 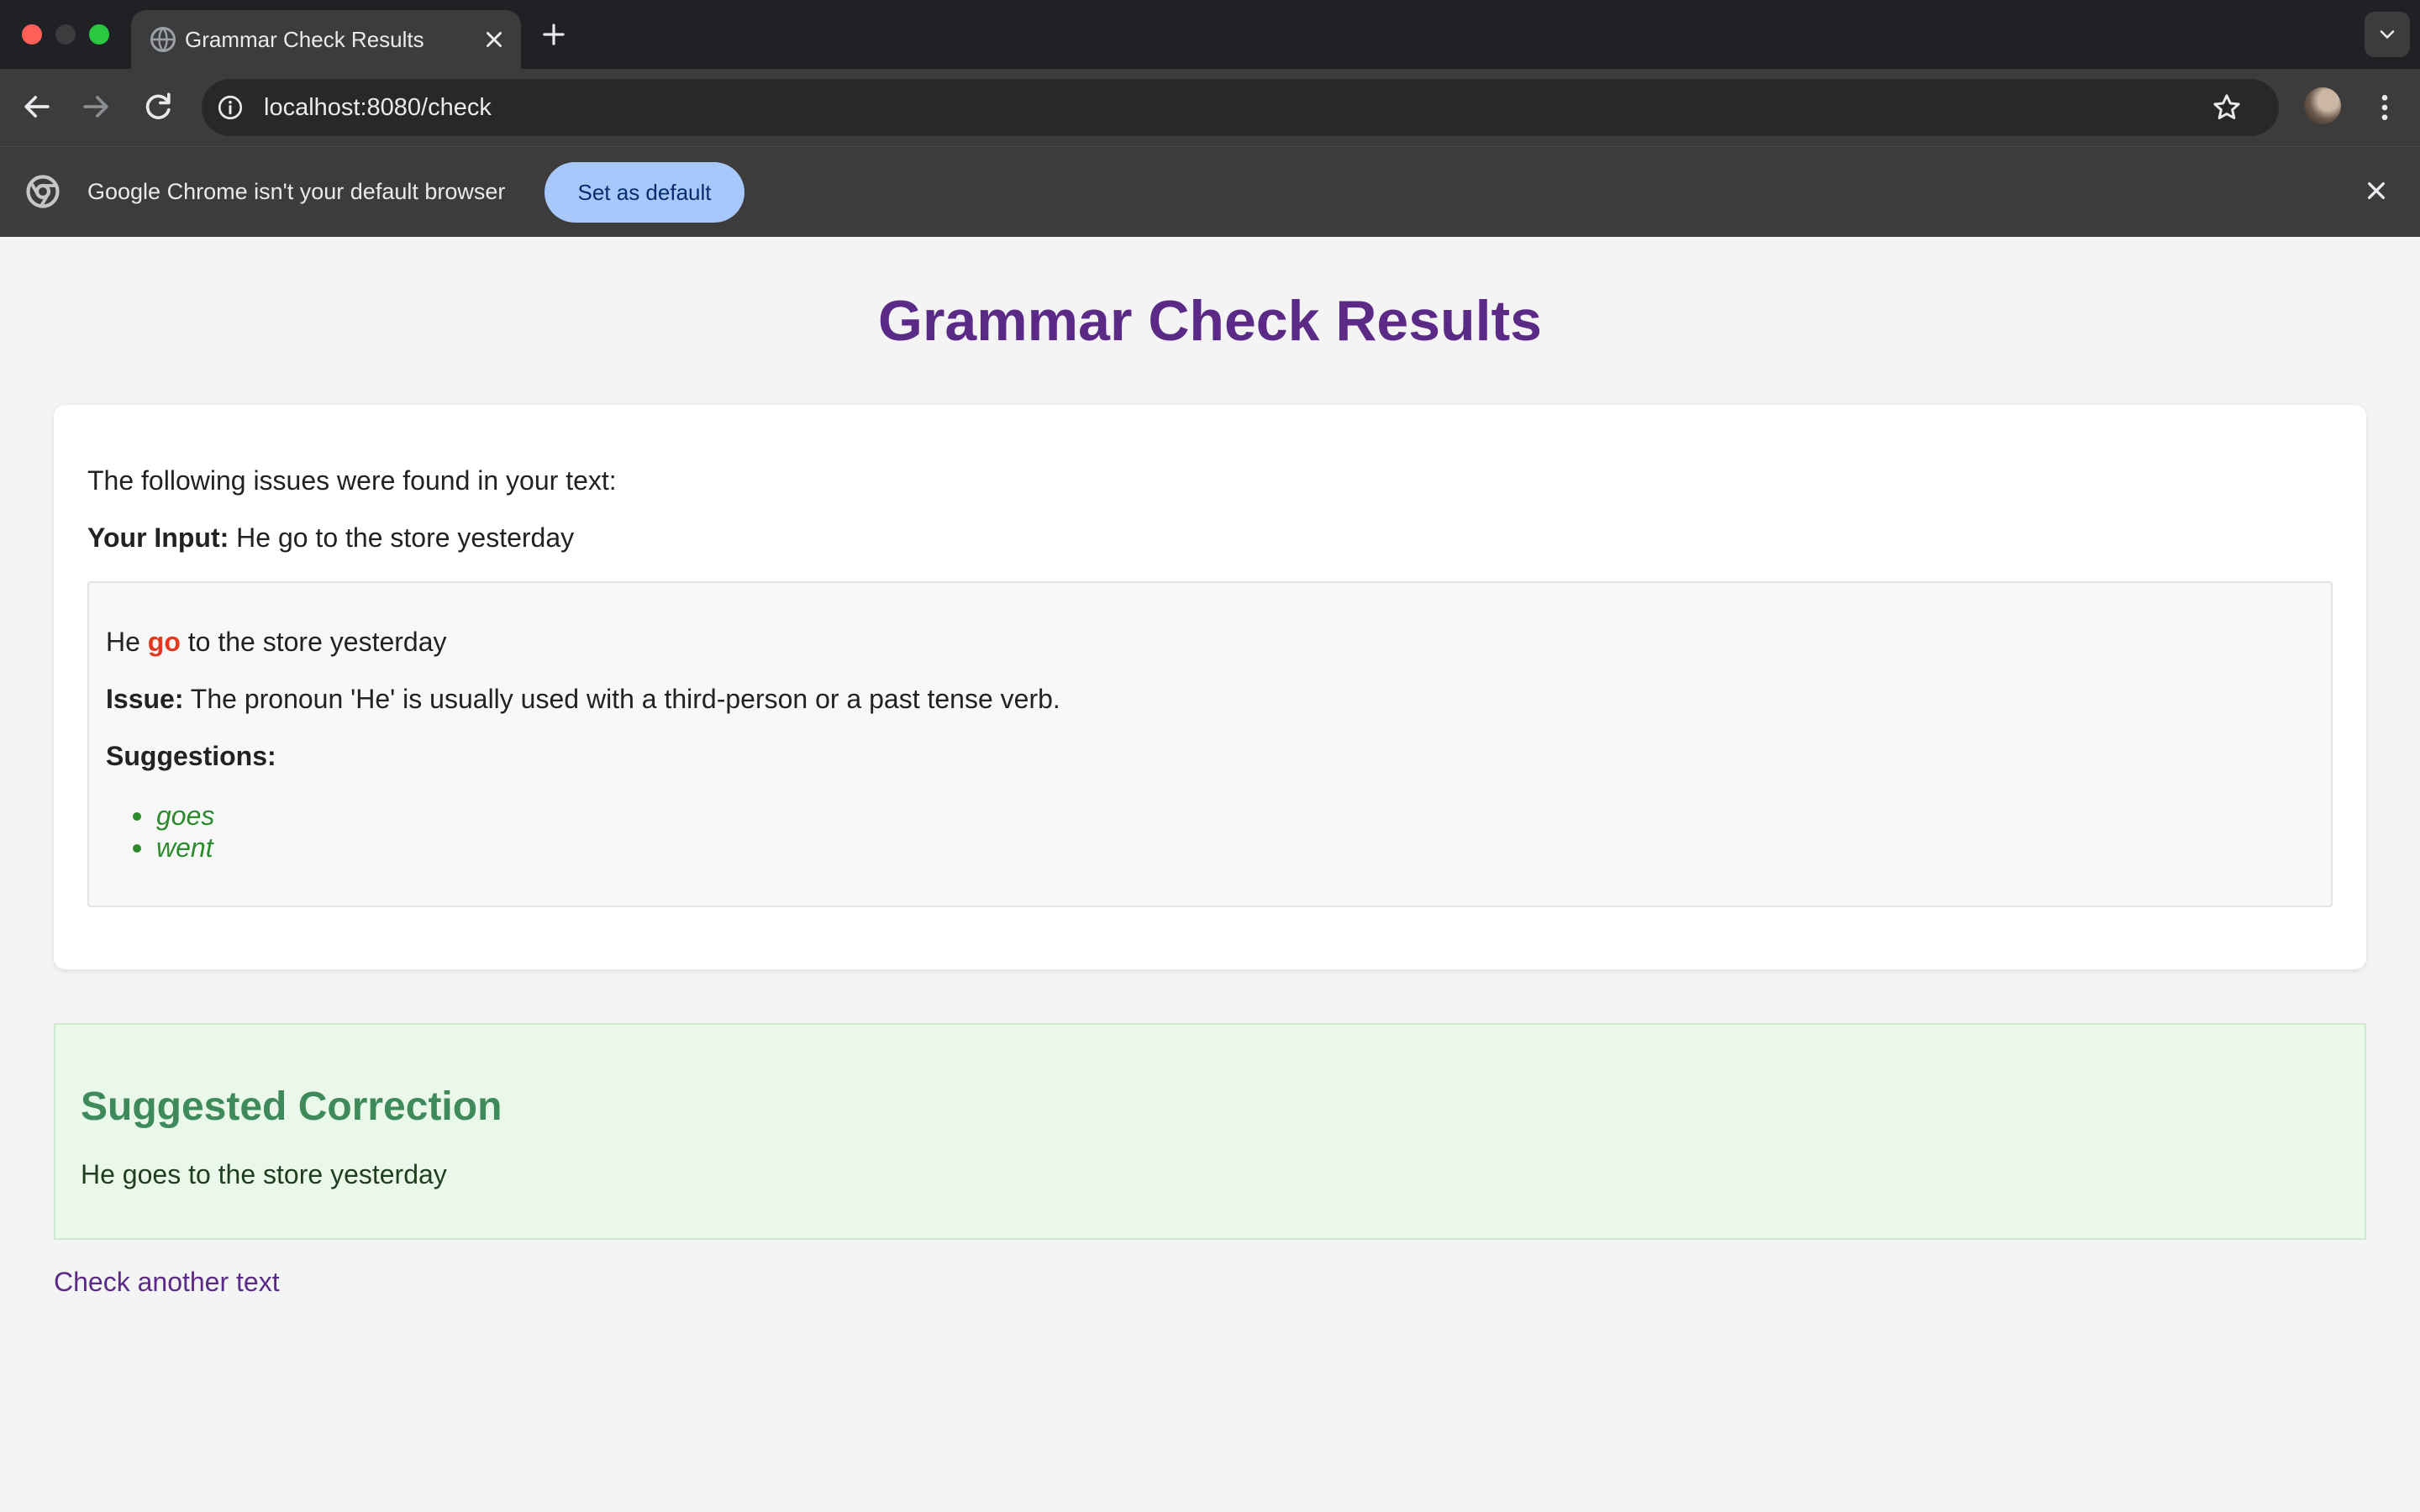 What do you see at coordinates (296, 191) in the screenshot?
I see `infobar-message: Google Chrome isn't your default browser` at bounding box center [296, 191].